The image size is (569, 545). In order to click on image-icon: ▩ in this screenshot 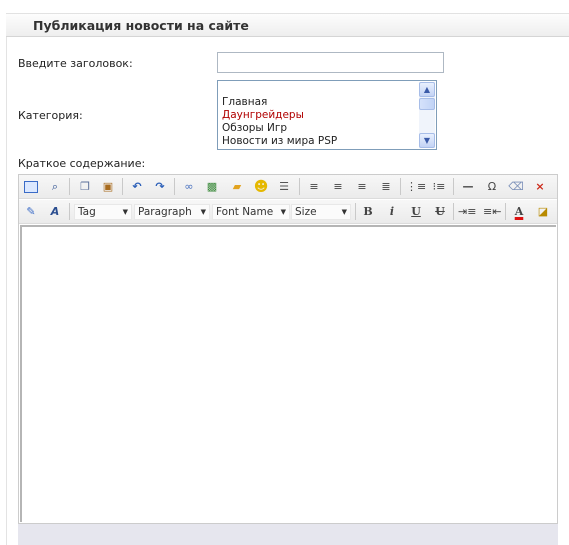, I will do `click(212, 187)`.